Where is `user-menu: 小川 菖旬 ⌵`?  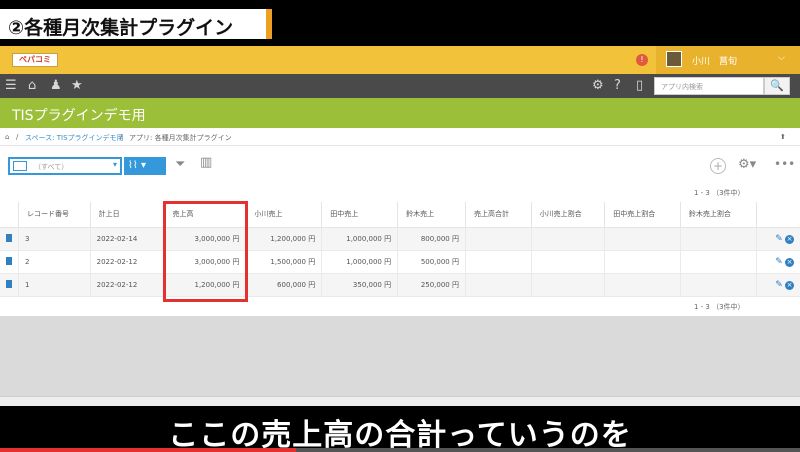
user-menu: 小川 菖旬 ⌵ is located at coordinates (728, 60).